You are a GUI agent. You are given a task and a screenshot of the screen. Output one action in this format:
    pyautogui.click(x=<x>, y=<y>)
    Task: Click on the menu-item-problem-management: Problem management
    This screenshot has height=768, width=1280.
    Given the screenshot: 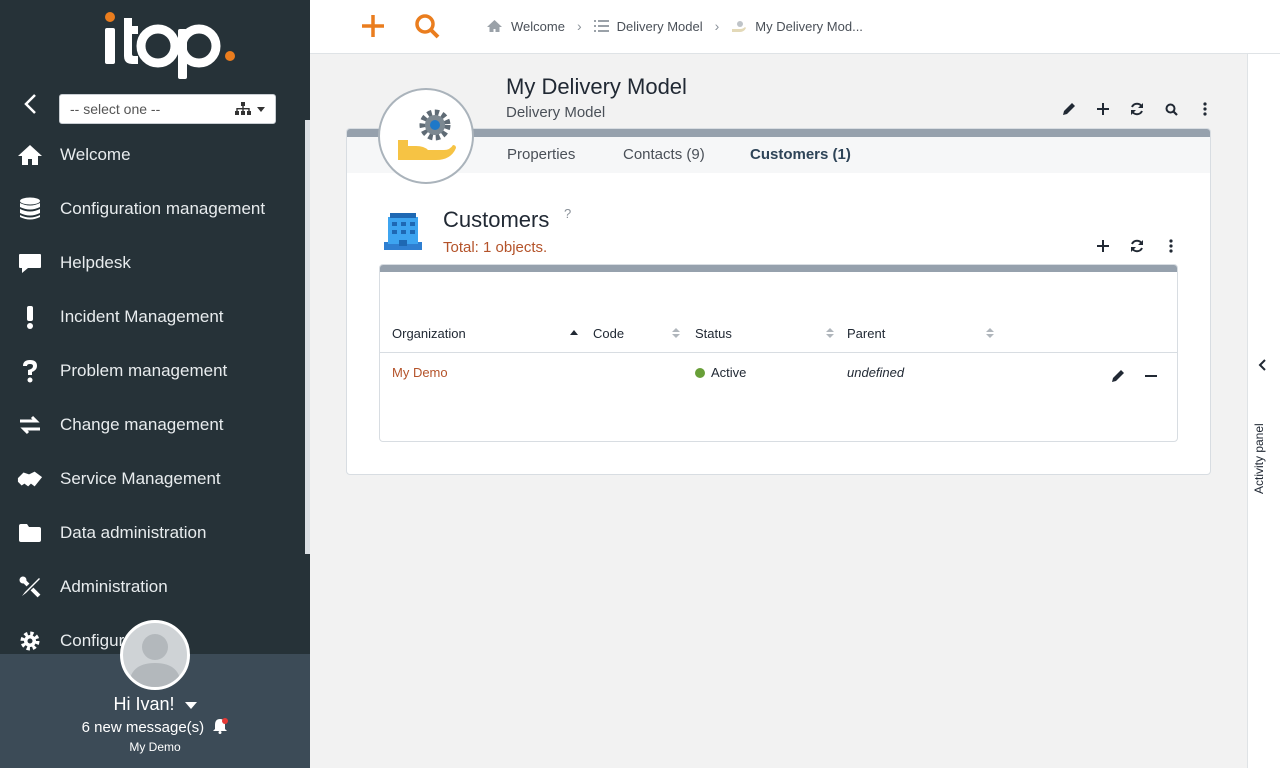 What is the action you would take?
    pyautogui.click(x=152, y=371)
    